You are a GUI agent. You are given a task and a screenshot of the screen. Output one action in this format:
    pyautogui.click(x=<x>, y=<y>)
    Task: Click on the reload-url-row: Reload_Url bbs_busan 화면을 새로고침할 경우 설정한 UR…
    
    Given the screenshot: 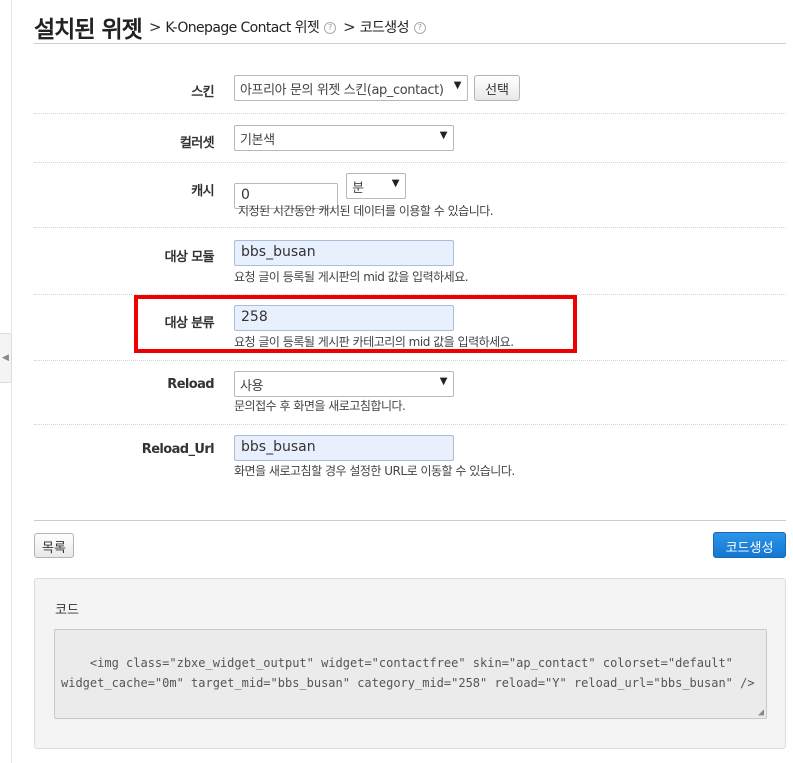 What is the action you would take?
    pyautogui.click(x=410, y=458)
    